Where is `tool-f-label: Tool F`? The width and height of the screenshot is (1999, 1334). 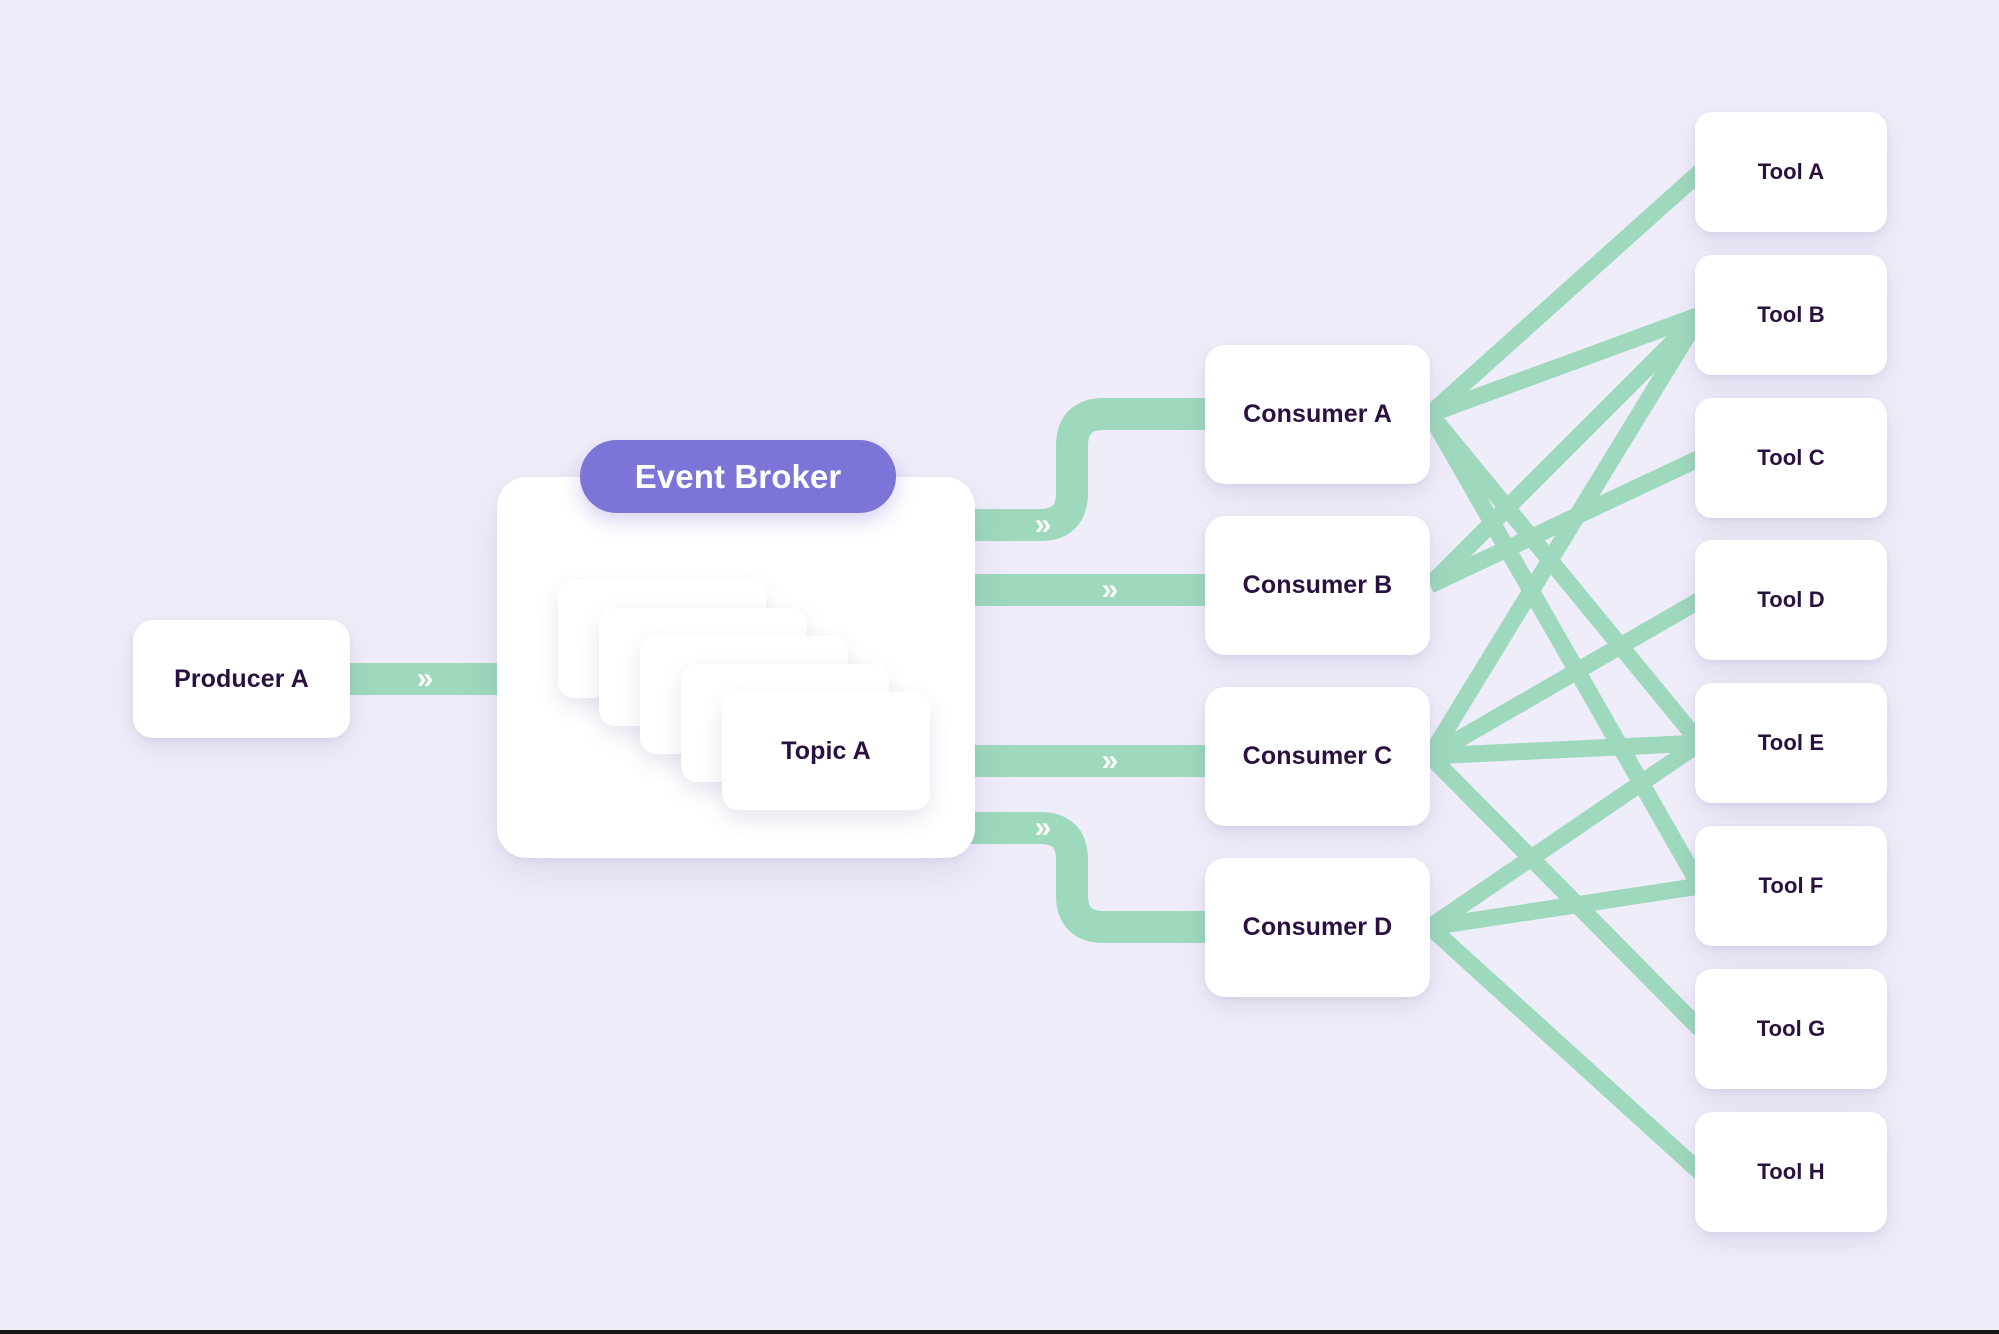 tool-f-label: Tool F is located at coordinates (1791, 885).